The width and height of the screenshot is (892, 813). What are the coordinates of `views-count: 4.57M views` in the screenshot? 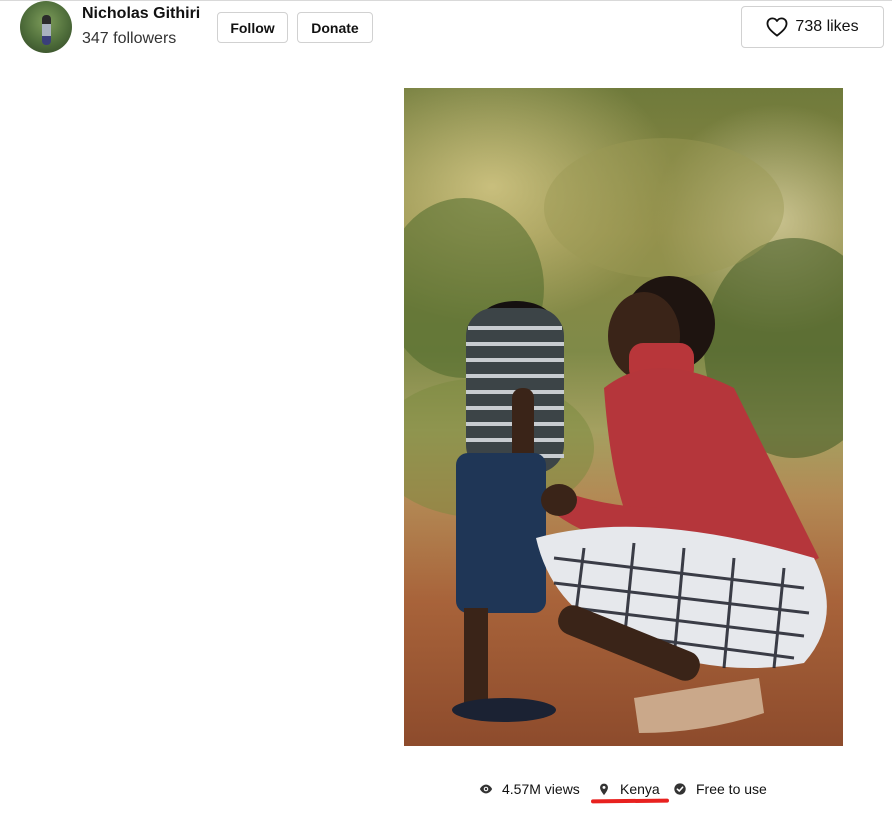 It's located at (541, 789).